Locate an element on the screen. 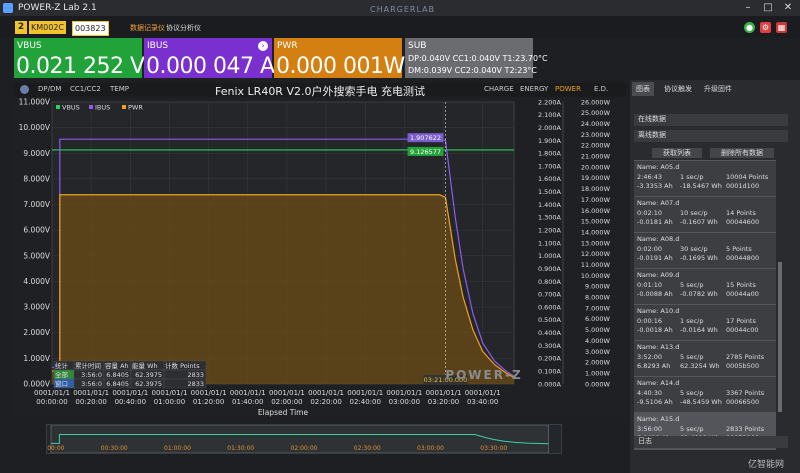  vbus-value: 0.021 252 V is located at coordinates (80, 66).